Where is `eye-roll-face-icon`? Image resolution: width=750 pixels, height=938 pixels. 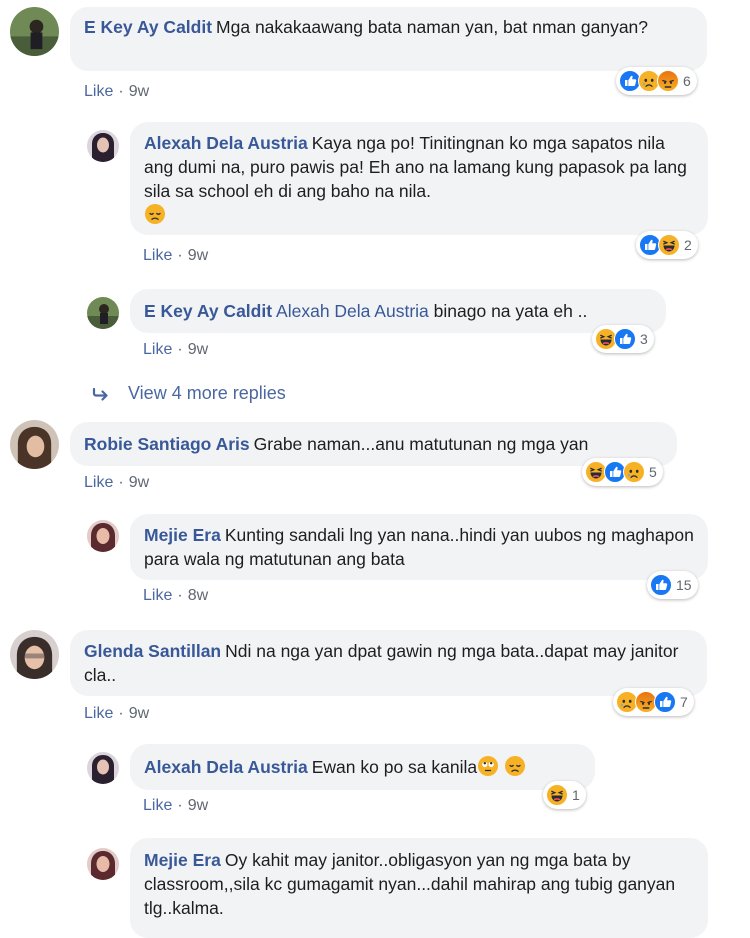 eye-roll-face-icon is located at coordinates (488, 766).